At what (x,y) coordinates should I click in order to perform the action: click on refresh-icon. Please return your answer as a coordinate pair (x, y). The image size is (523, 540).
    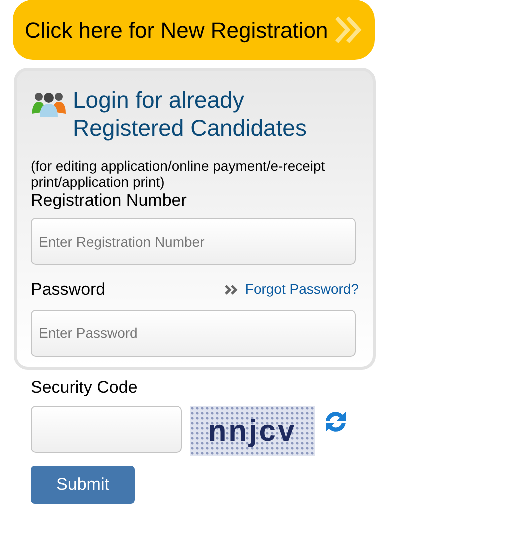
    Looking at the image, I should click on (336, 422).